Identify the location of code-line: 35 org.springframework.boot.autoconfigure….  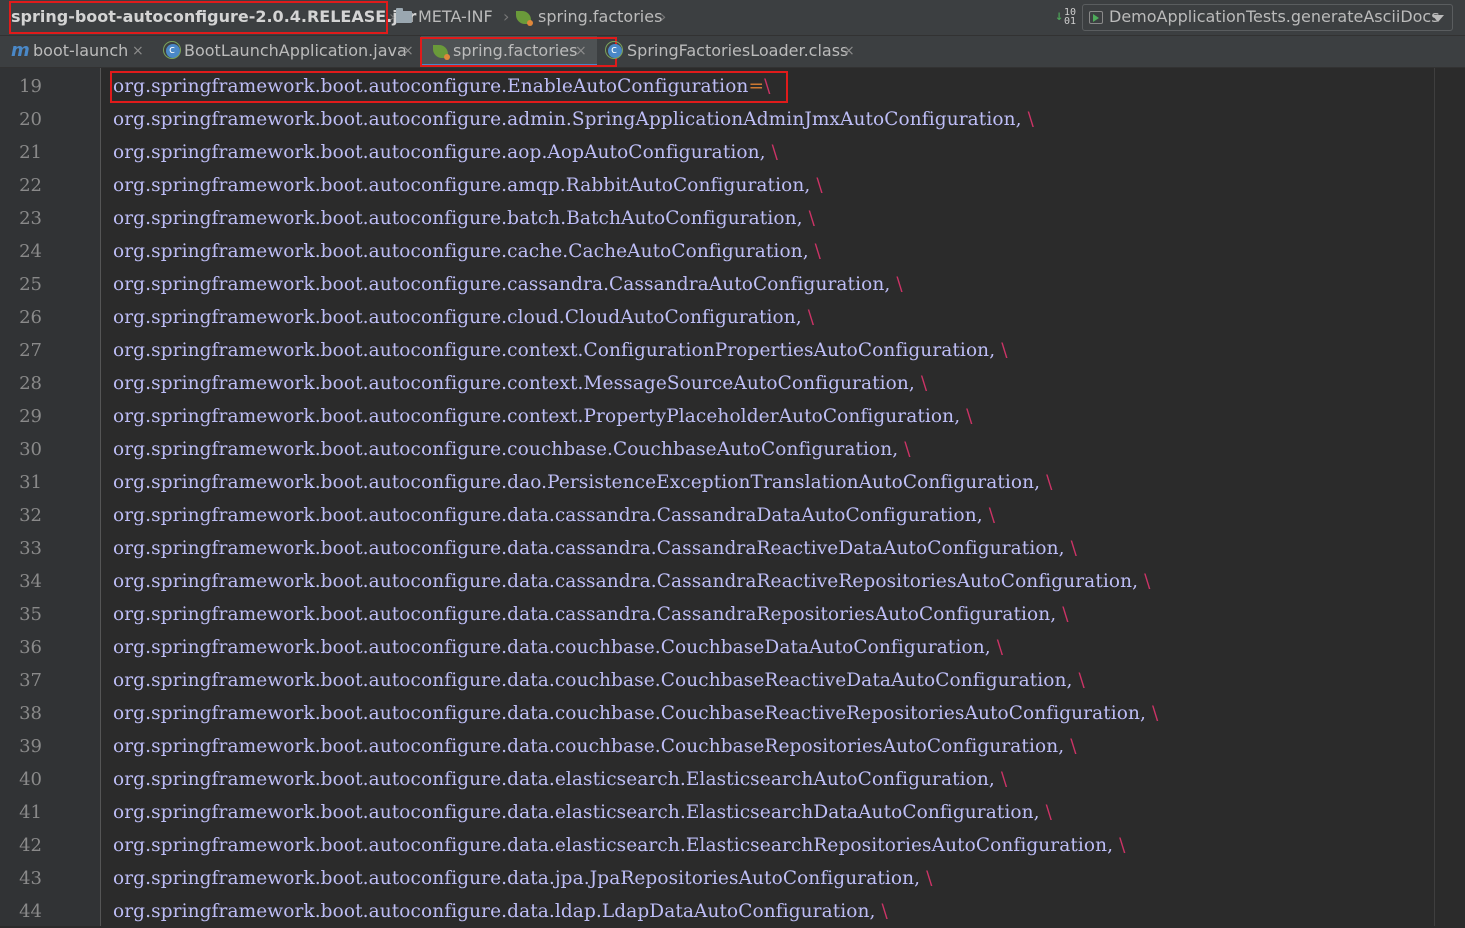
(715, 614).